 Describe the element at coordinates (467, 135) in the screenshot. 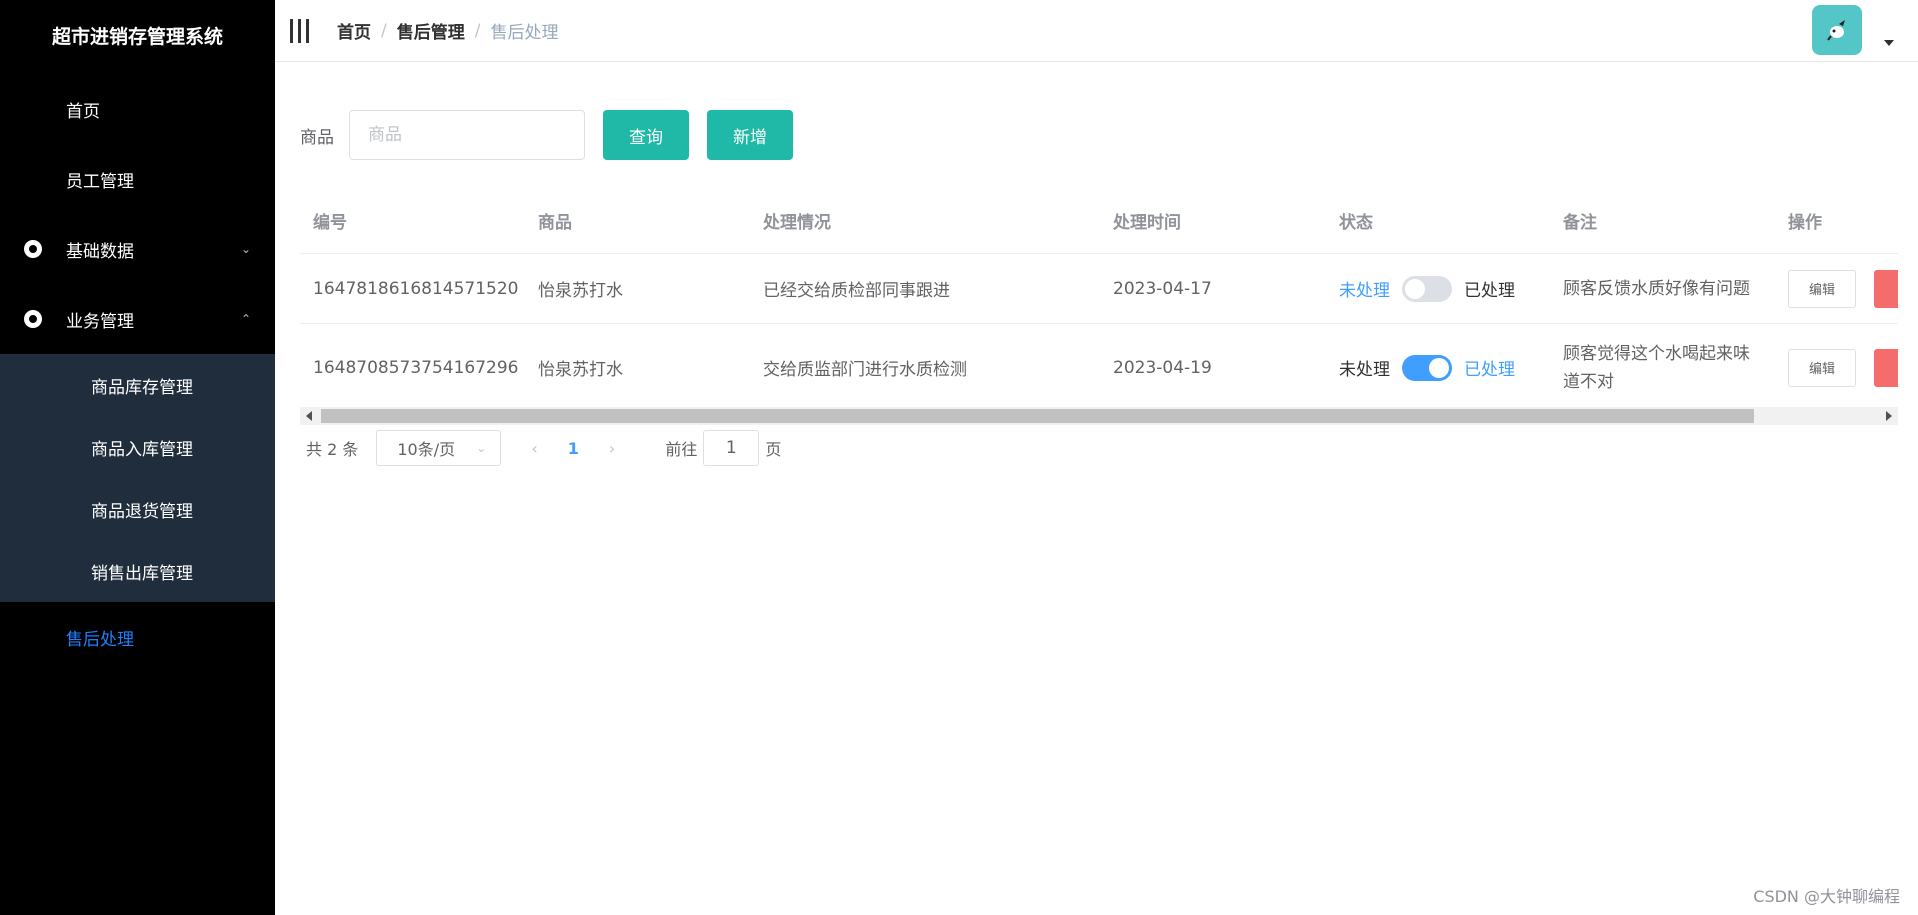

I see `product-search-input` at that location.